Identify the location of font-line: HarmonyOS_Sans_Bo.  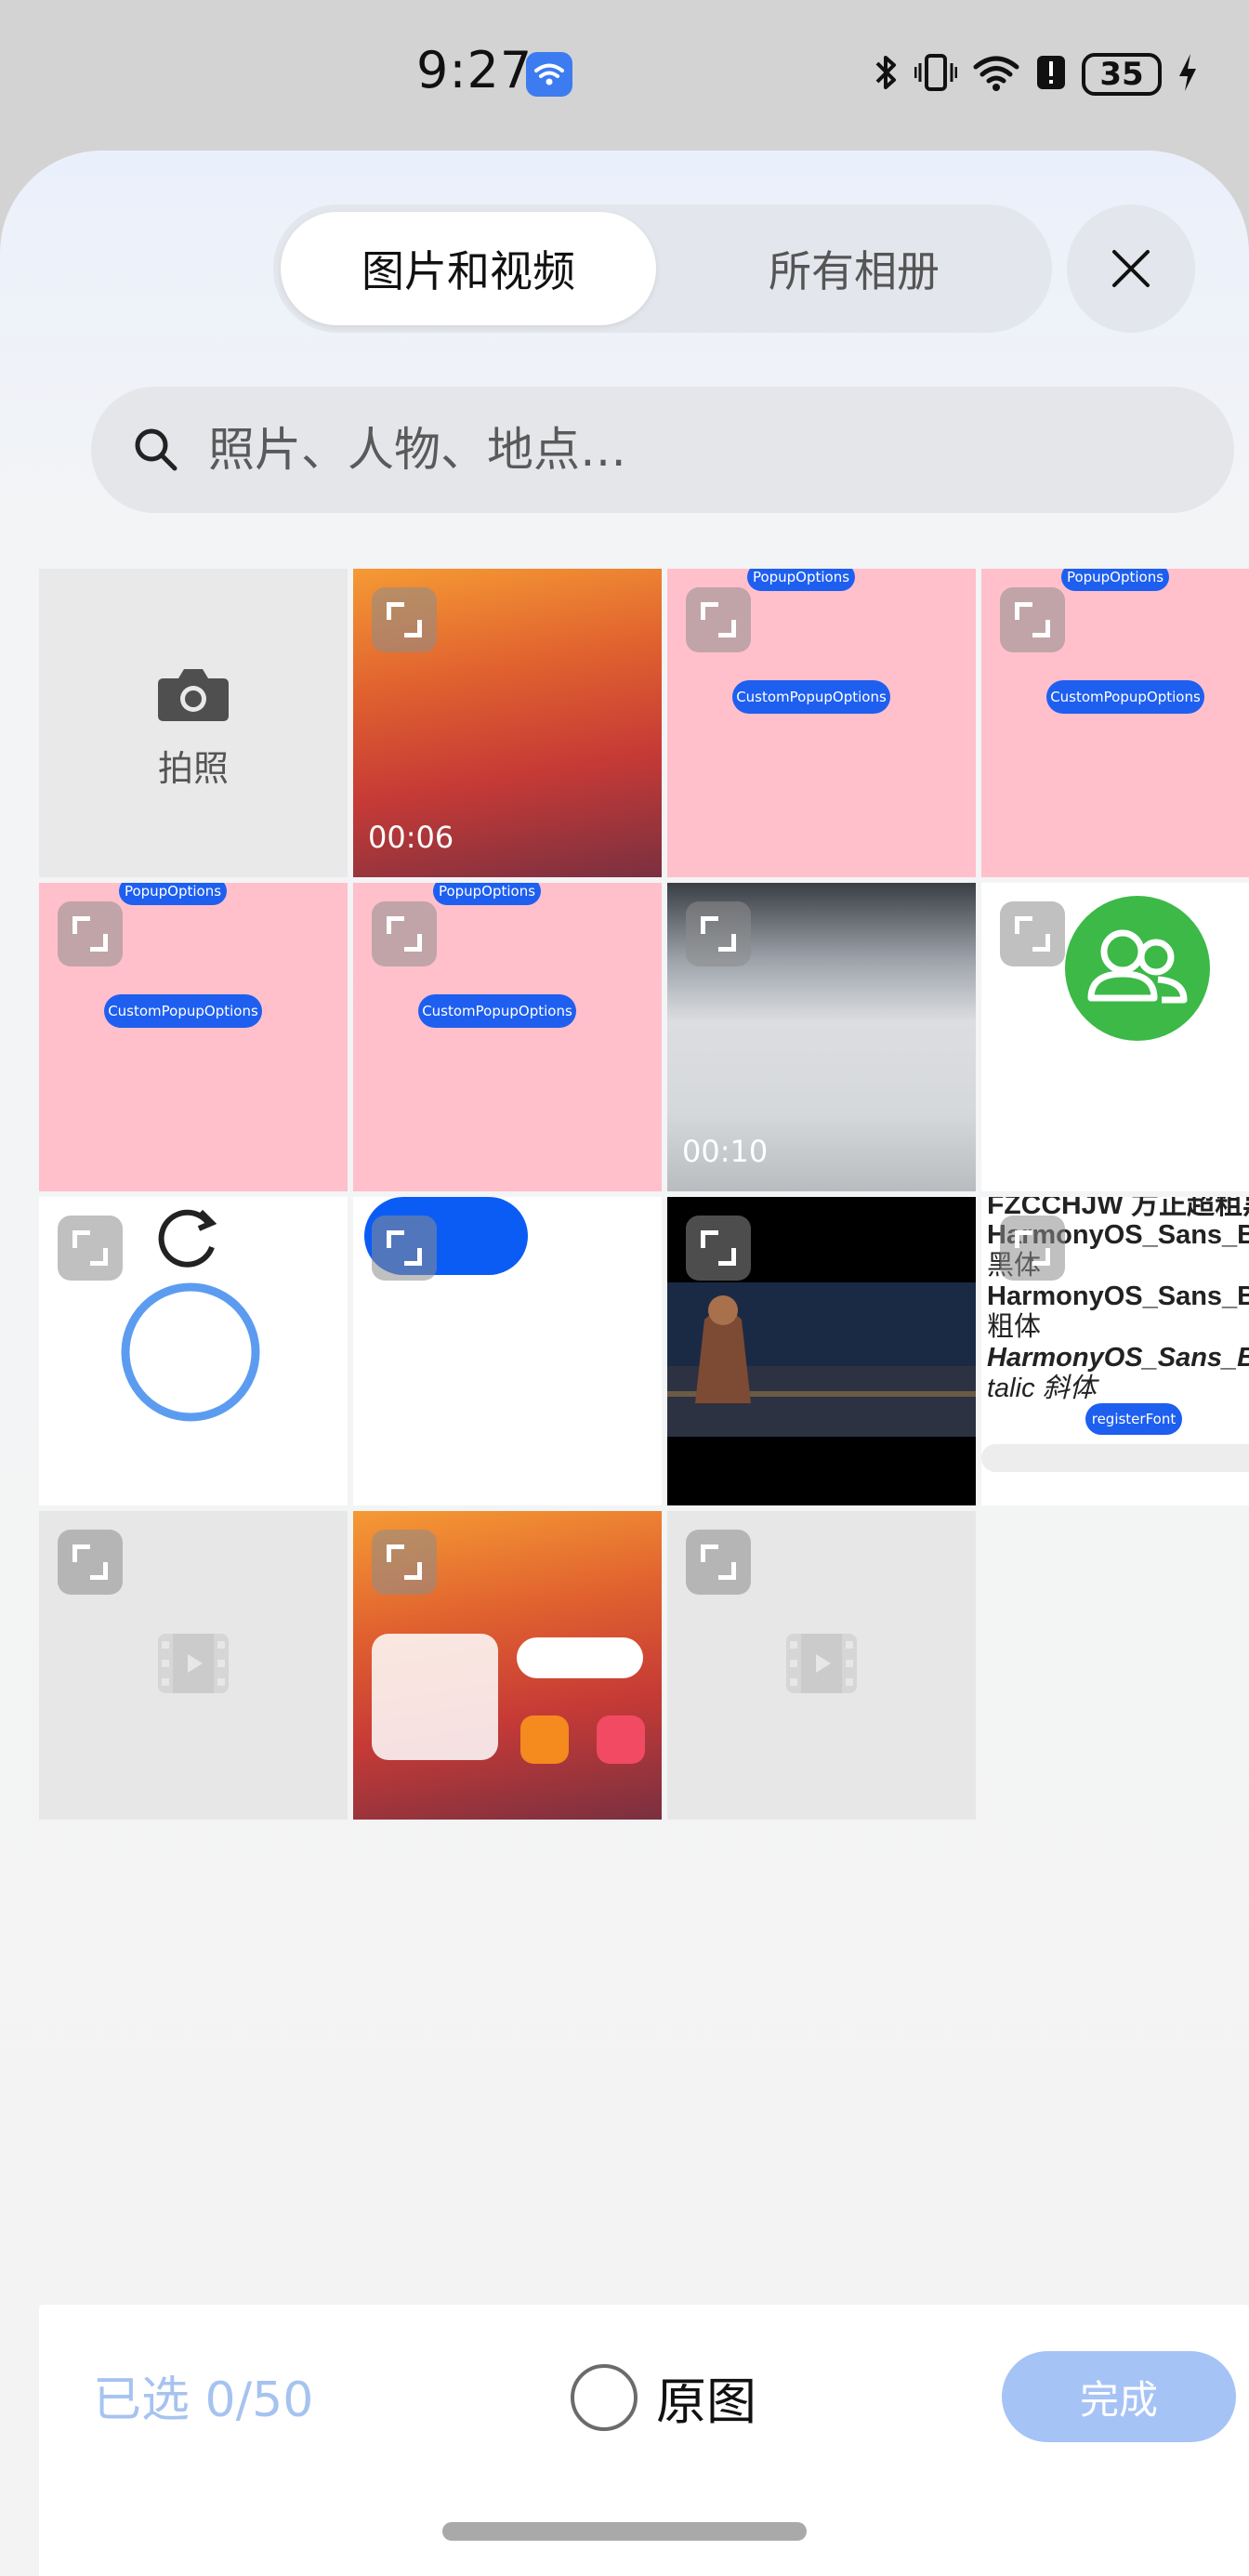
(1118, 1296).